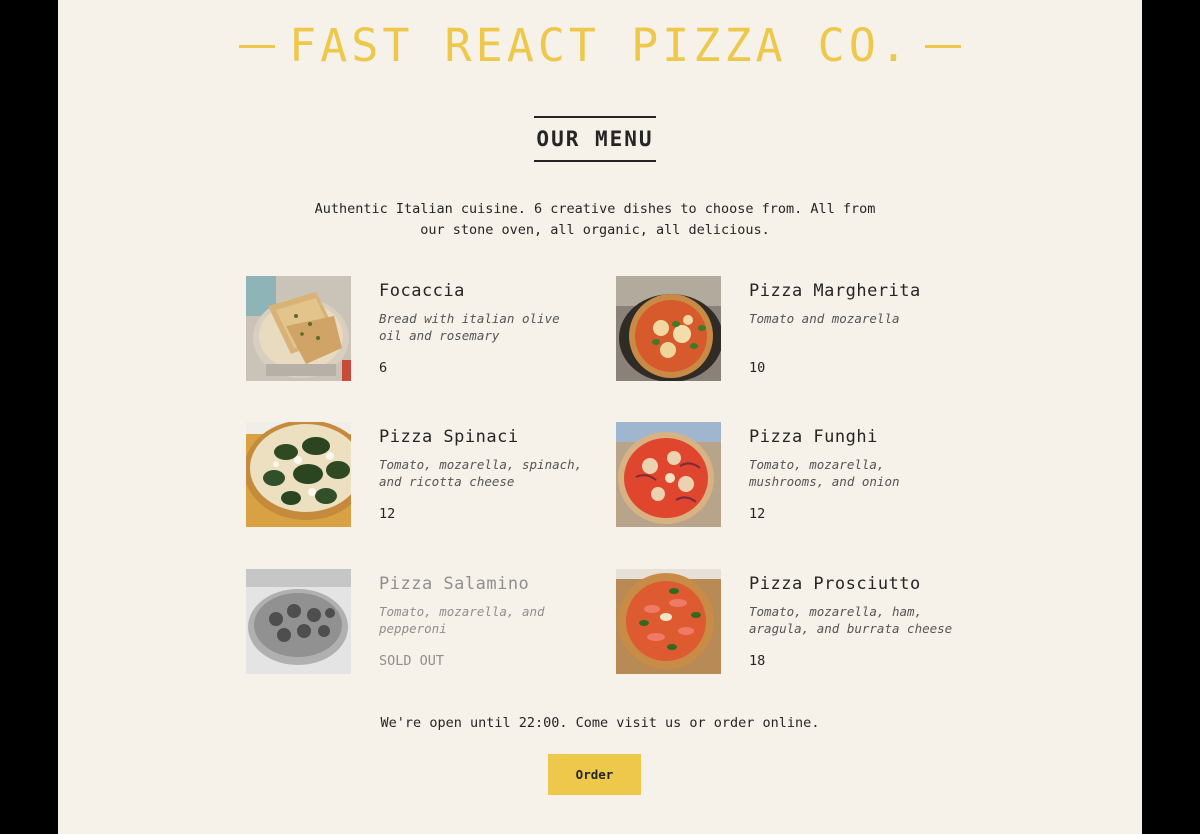 The image size is (1200, 834). I want to click on header-dash-left, so click(257, 46).